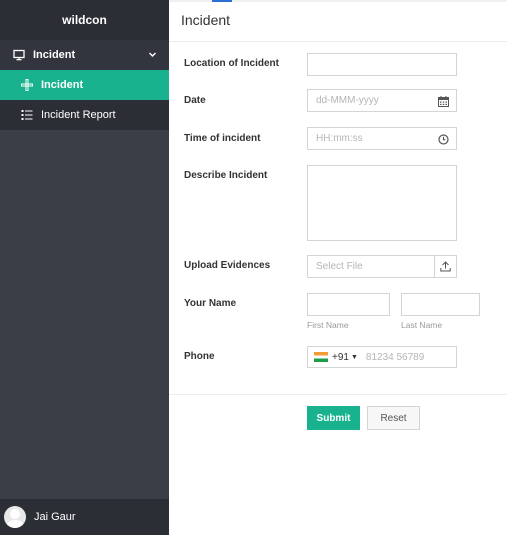 The height and width of the screenshot is (535, 507). What do you see at coordinates (348, 304) in the screenshot?
I see `first-name-input` at bounding box center [348, 304].